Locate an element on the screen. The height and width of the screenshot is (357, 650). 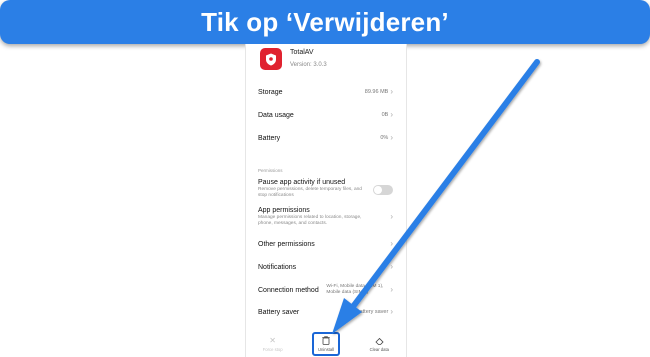
notifications-label: Notifications is located at coordinates (277, 267).